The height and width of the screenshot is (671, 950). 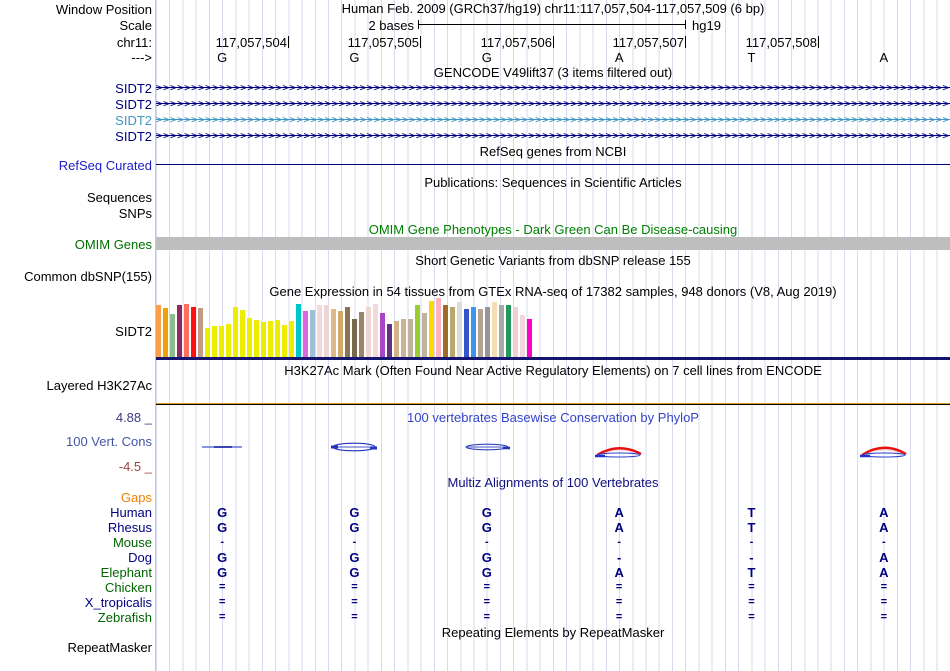 What do you see at coordinates (76, 57) in the screenshot?
I see `strand-direction-label: --->` at bounding box center [76, 57].